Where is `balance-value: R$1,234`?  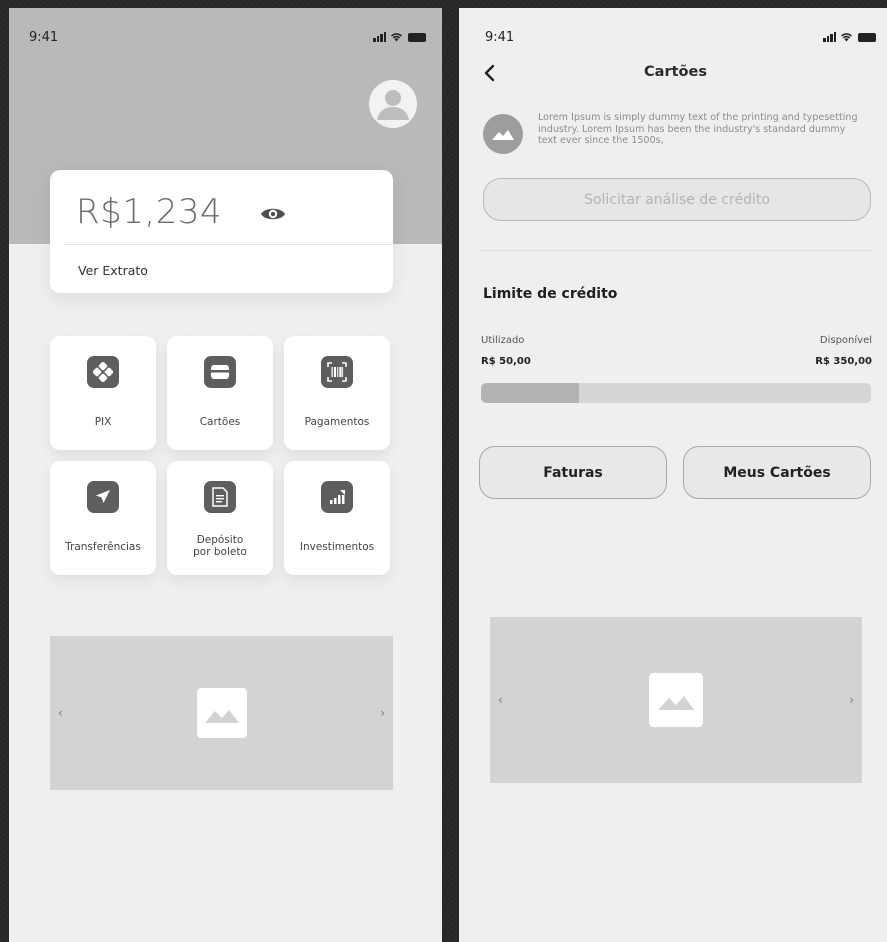 balance-value: R$1,234 is located at coordinates (149, 212).